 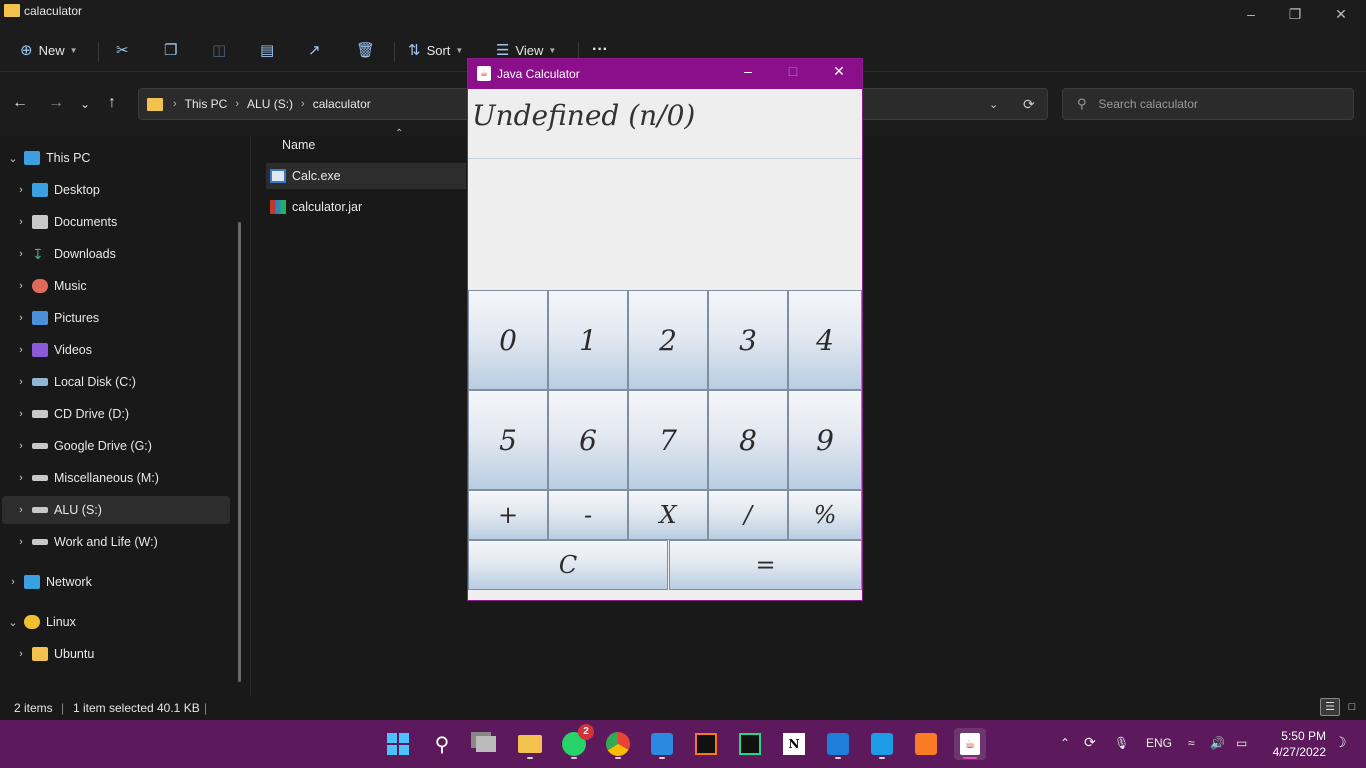 What do you see at coordinates (122, 158) in the screenshot?
I see `sidebar-item-this-pc: ⌄ This PC` at bounding box center [122, 158].